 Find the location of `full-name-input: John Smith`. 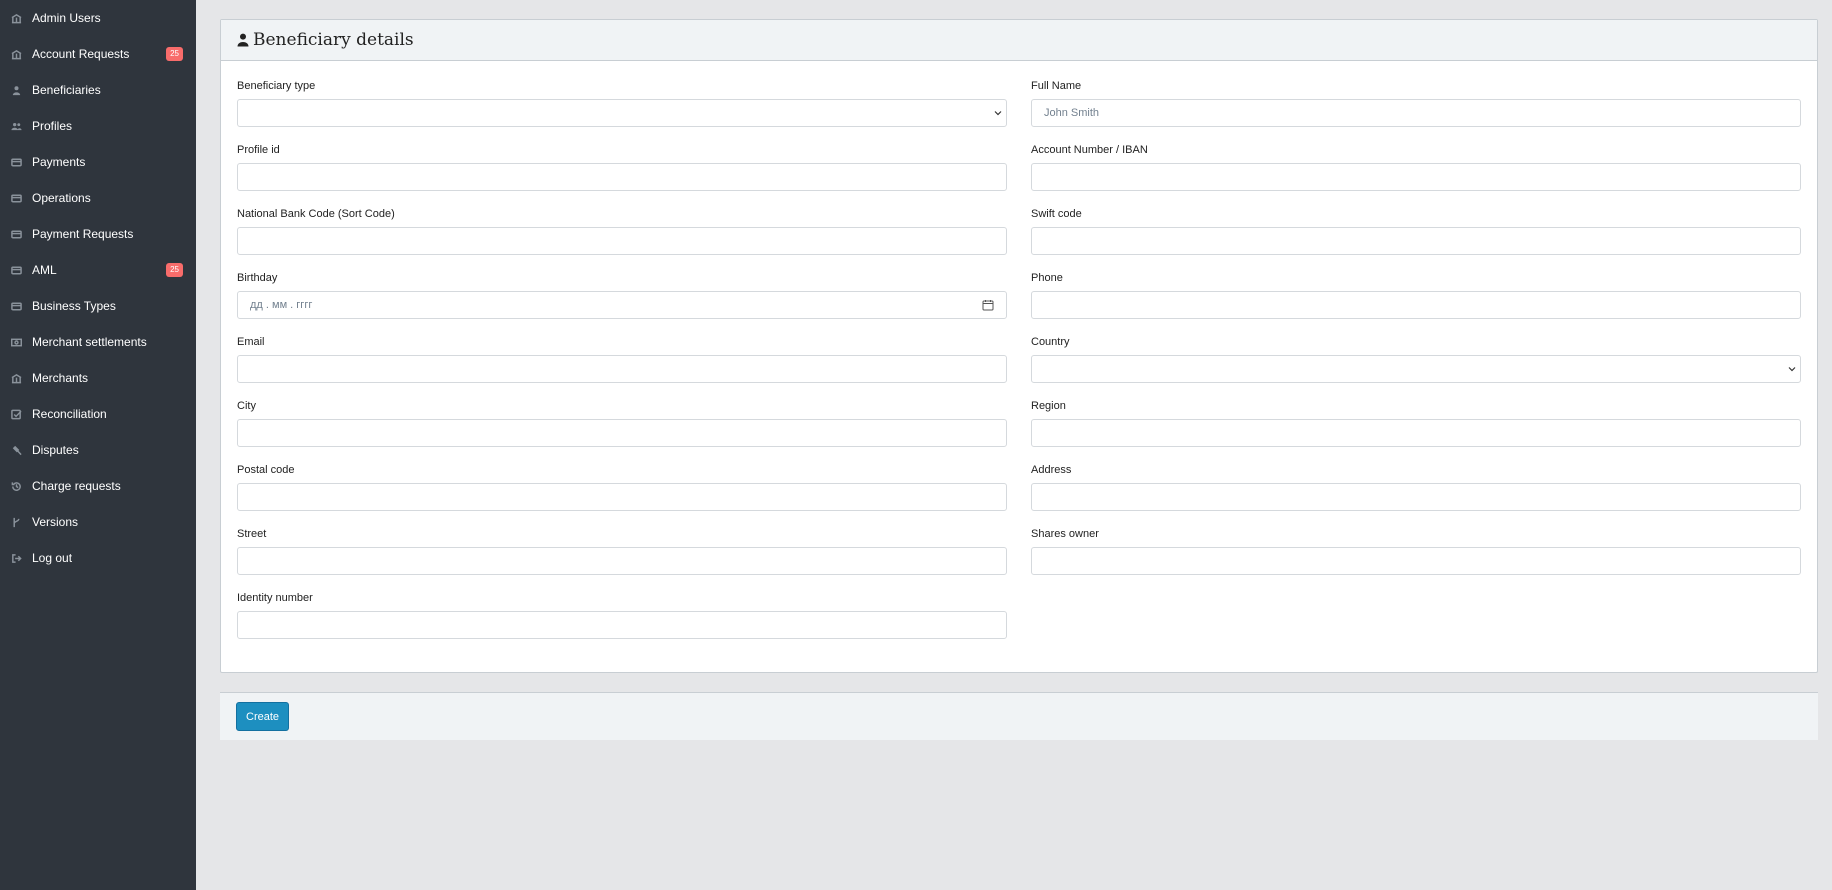

full-name-input: John Smith is located at coordinates (1416, 113).